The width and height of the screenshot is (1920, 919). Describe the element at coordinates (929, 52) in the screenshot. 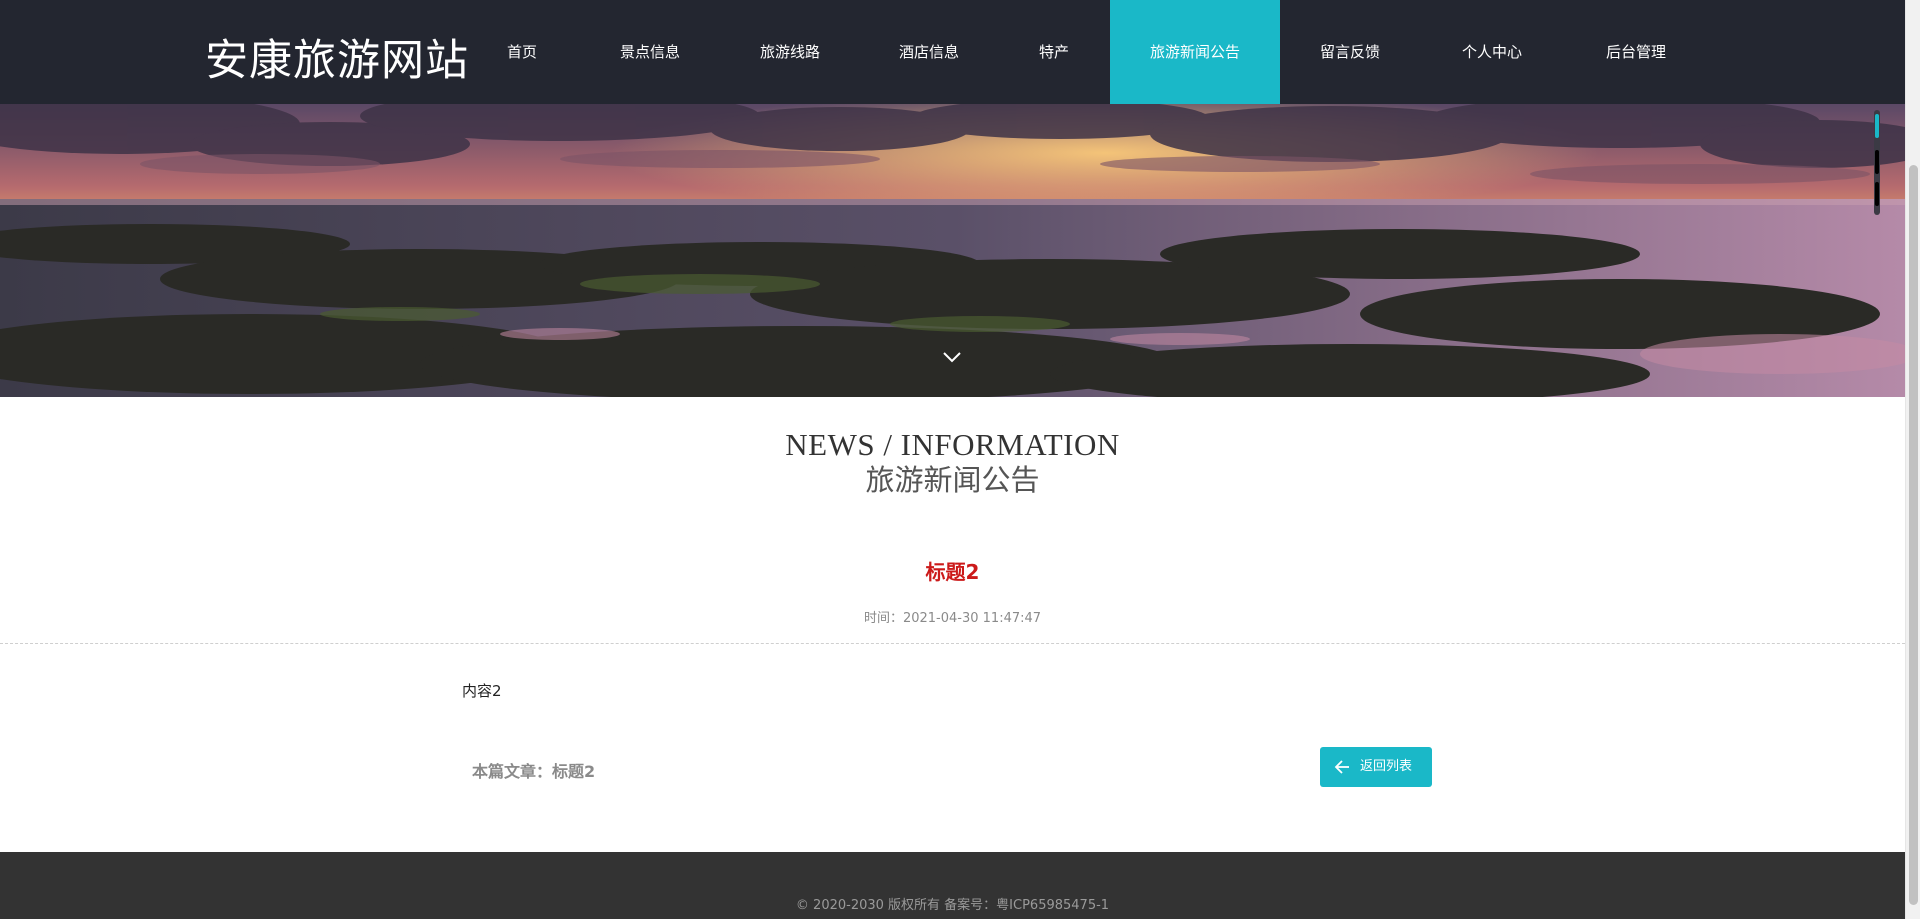

I see `nav-item-hotels: 酒店信息` at that location.